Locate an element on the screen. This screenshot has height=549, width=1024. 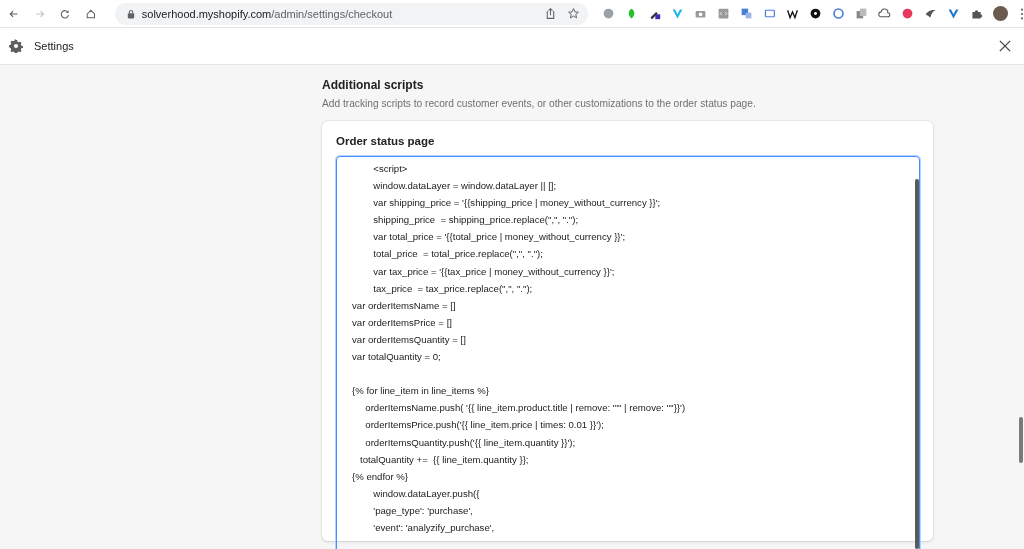
dot-icon is located at coordinates (816, 13).